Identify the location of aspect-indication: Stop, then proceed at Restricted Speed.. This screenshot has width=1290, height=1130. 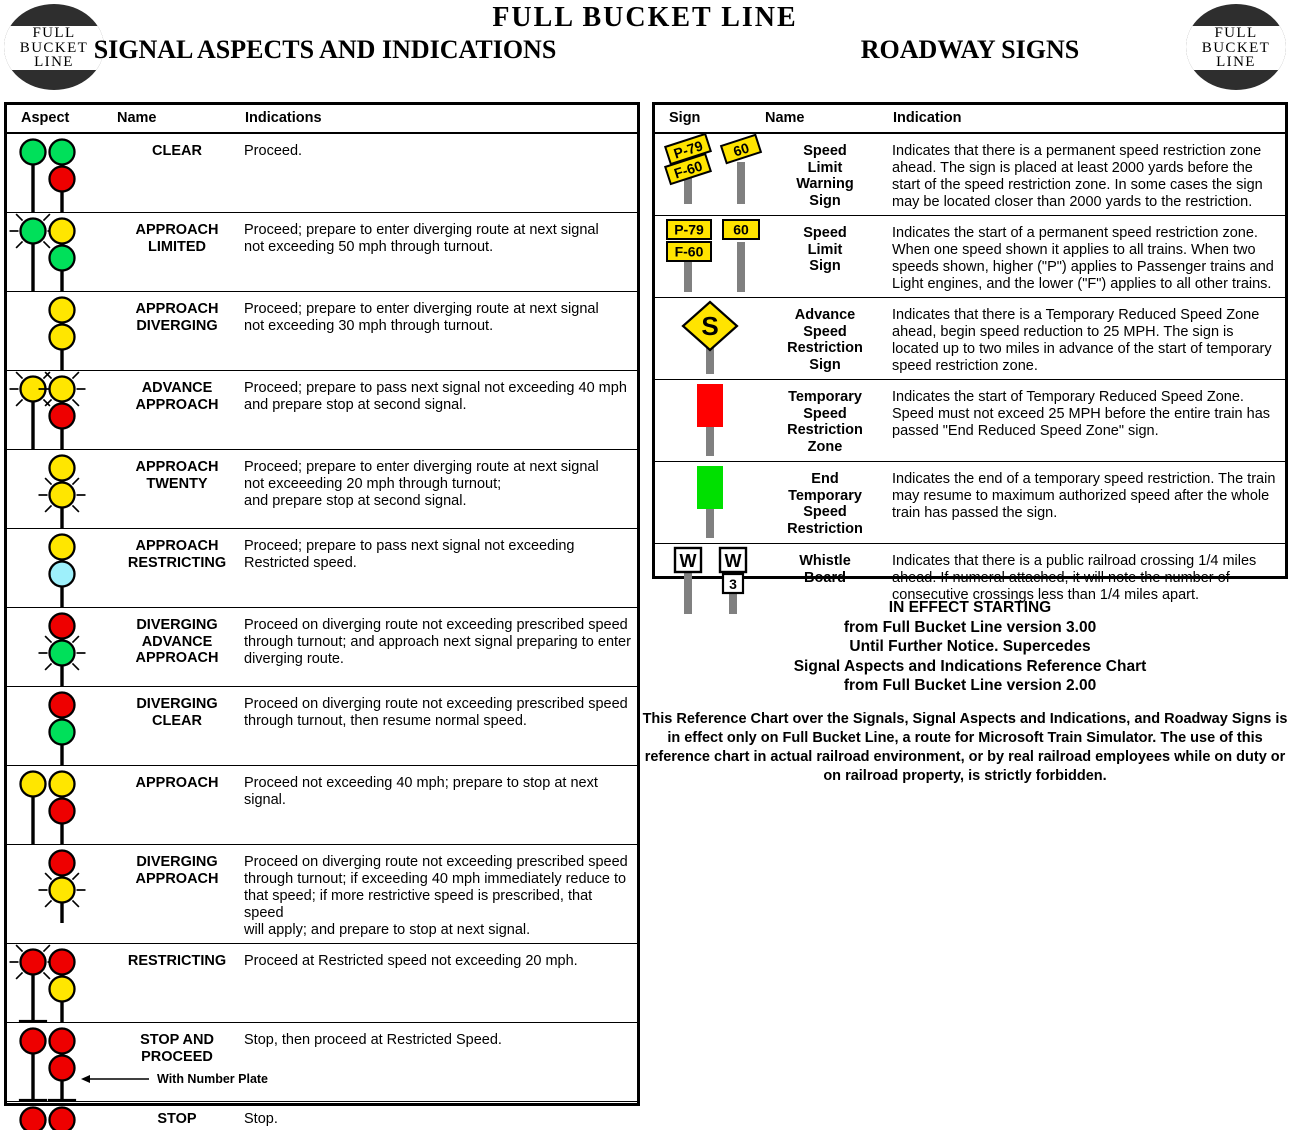
(373, 1040).